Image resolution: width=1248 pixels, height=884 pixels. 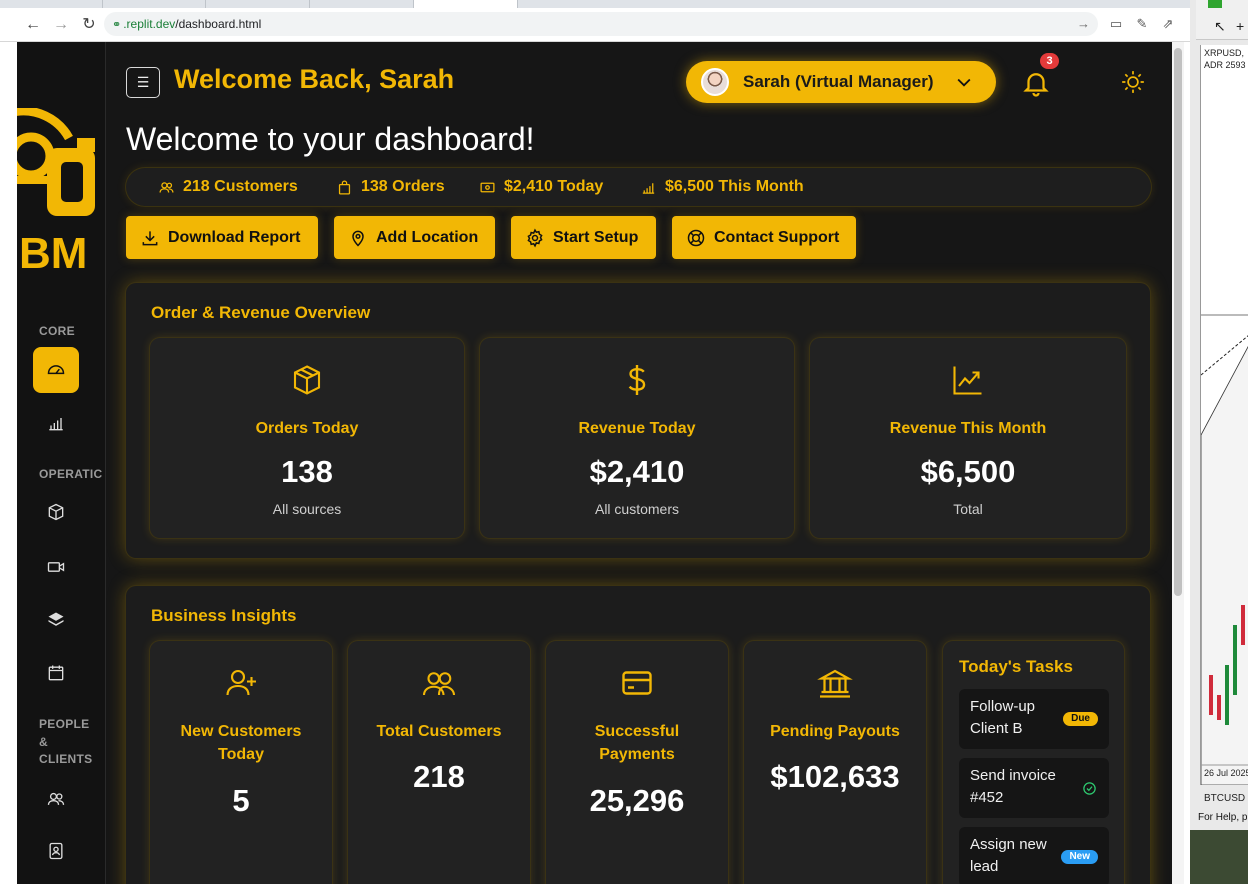 I want to click on brand-logo: BM, so click(x=56, y=193).